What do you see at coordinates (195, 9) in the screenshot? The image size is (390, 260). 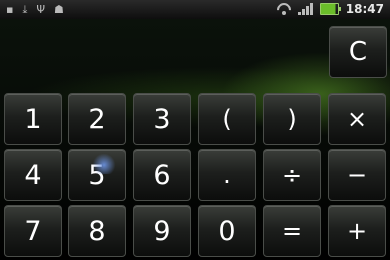 I see `status-bar: ▪ ⤓ Ψ ☗ 18:47` at bounding box center [195, 9].